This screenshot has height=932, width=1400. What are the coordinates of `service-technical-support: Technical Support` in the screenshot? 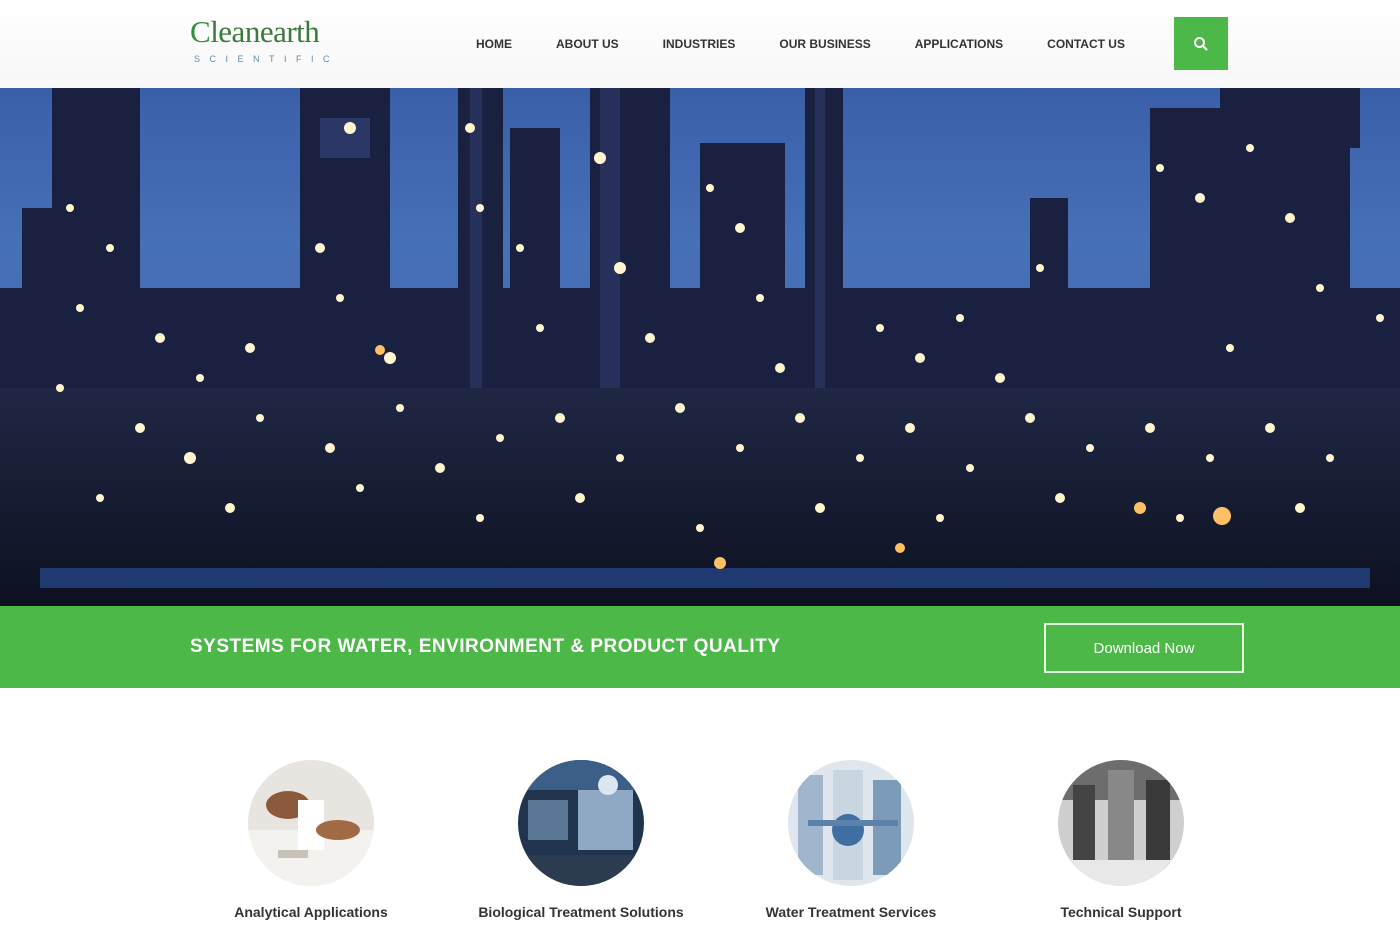 It's located at (1121, 840).